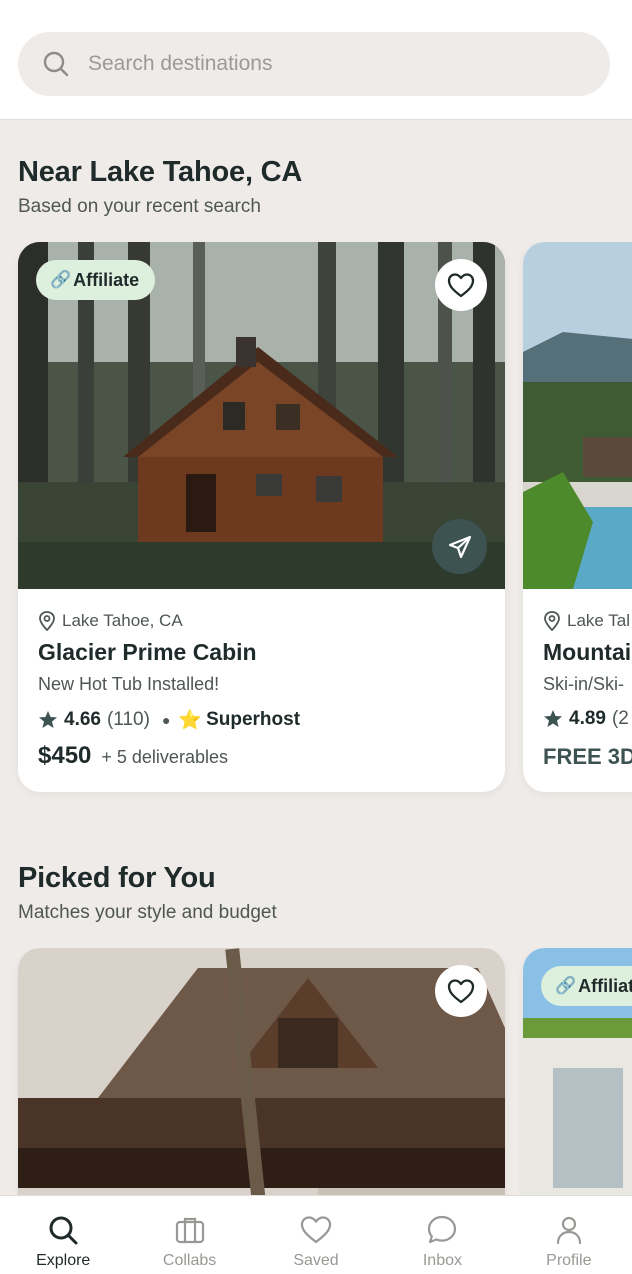  I want to click on section-title: Near Lake Tahoe, CA, so click(160, 172).